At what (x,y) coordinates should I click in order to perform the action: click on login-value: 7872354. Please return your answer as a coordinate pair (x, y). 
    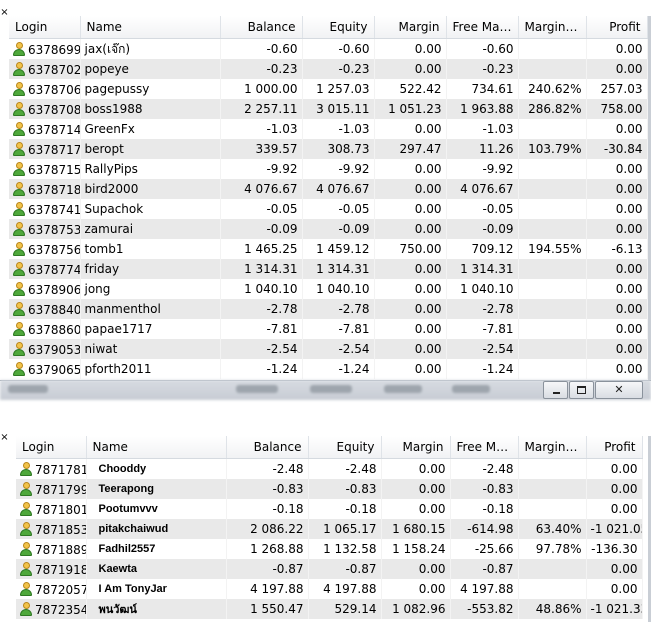
    Looking at the image, I should click on (60, 609).